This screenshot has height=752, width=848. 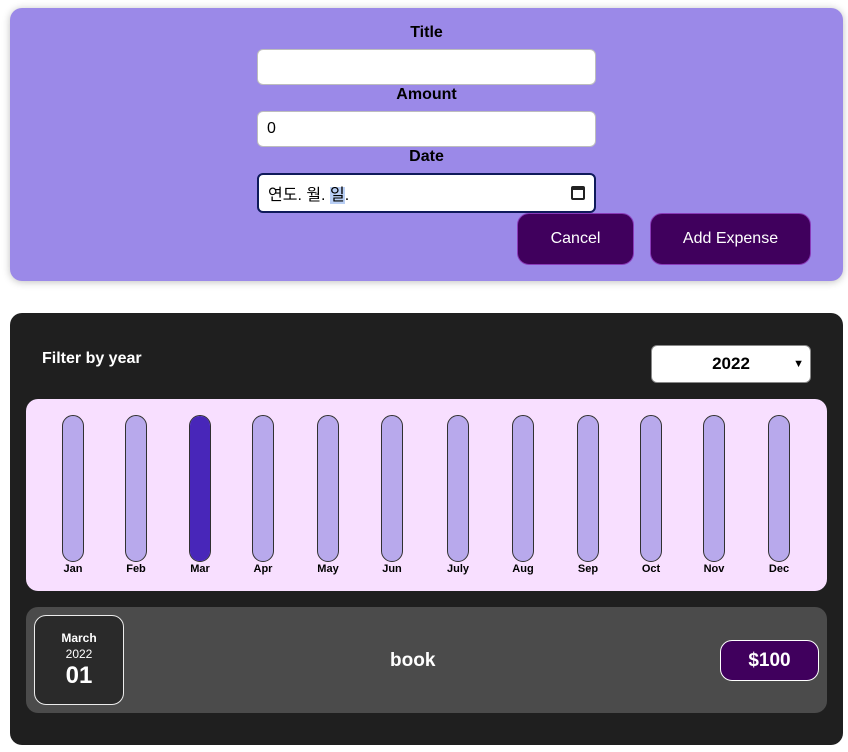 What do you see at coordinates (392, 569) in the screenshot?
I see `chart-bar-label: Jun` at bounding box center [392, 569].